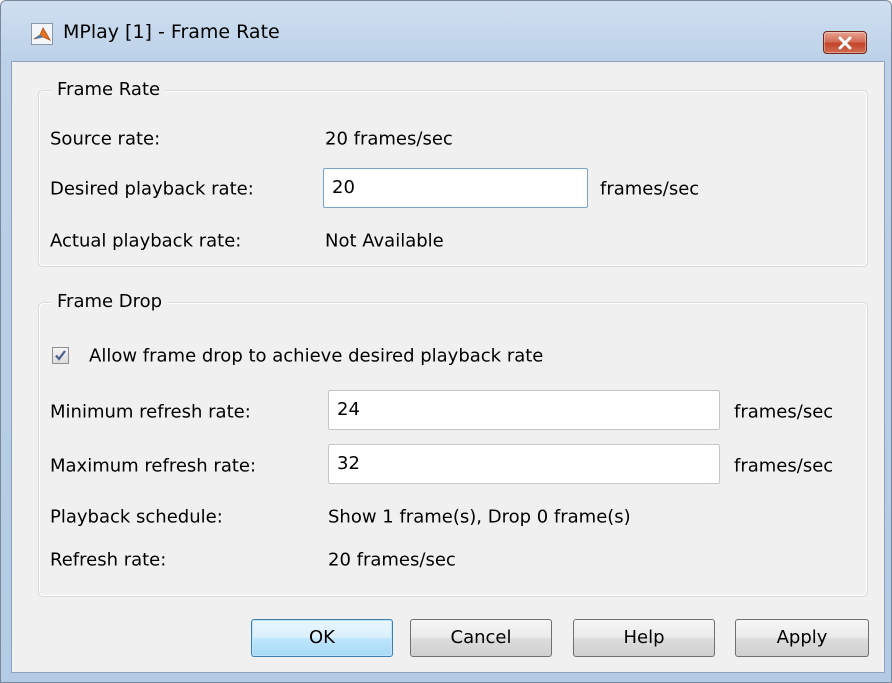  Describe the element at coordinates (644, 638) in the screenshot. I see `help-button: Help` at that location.